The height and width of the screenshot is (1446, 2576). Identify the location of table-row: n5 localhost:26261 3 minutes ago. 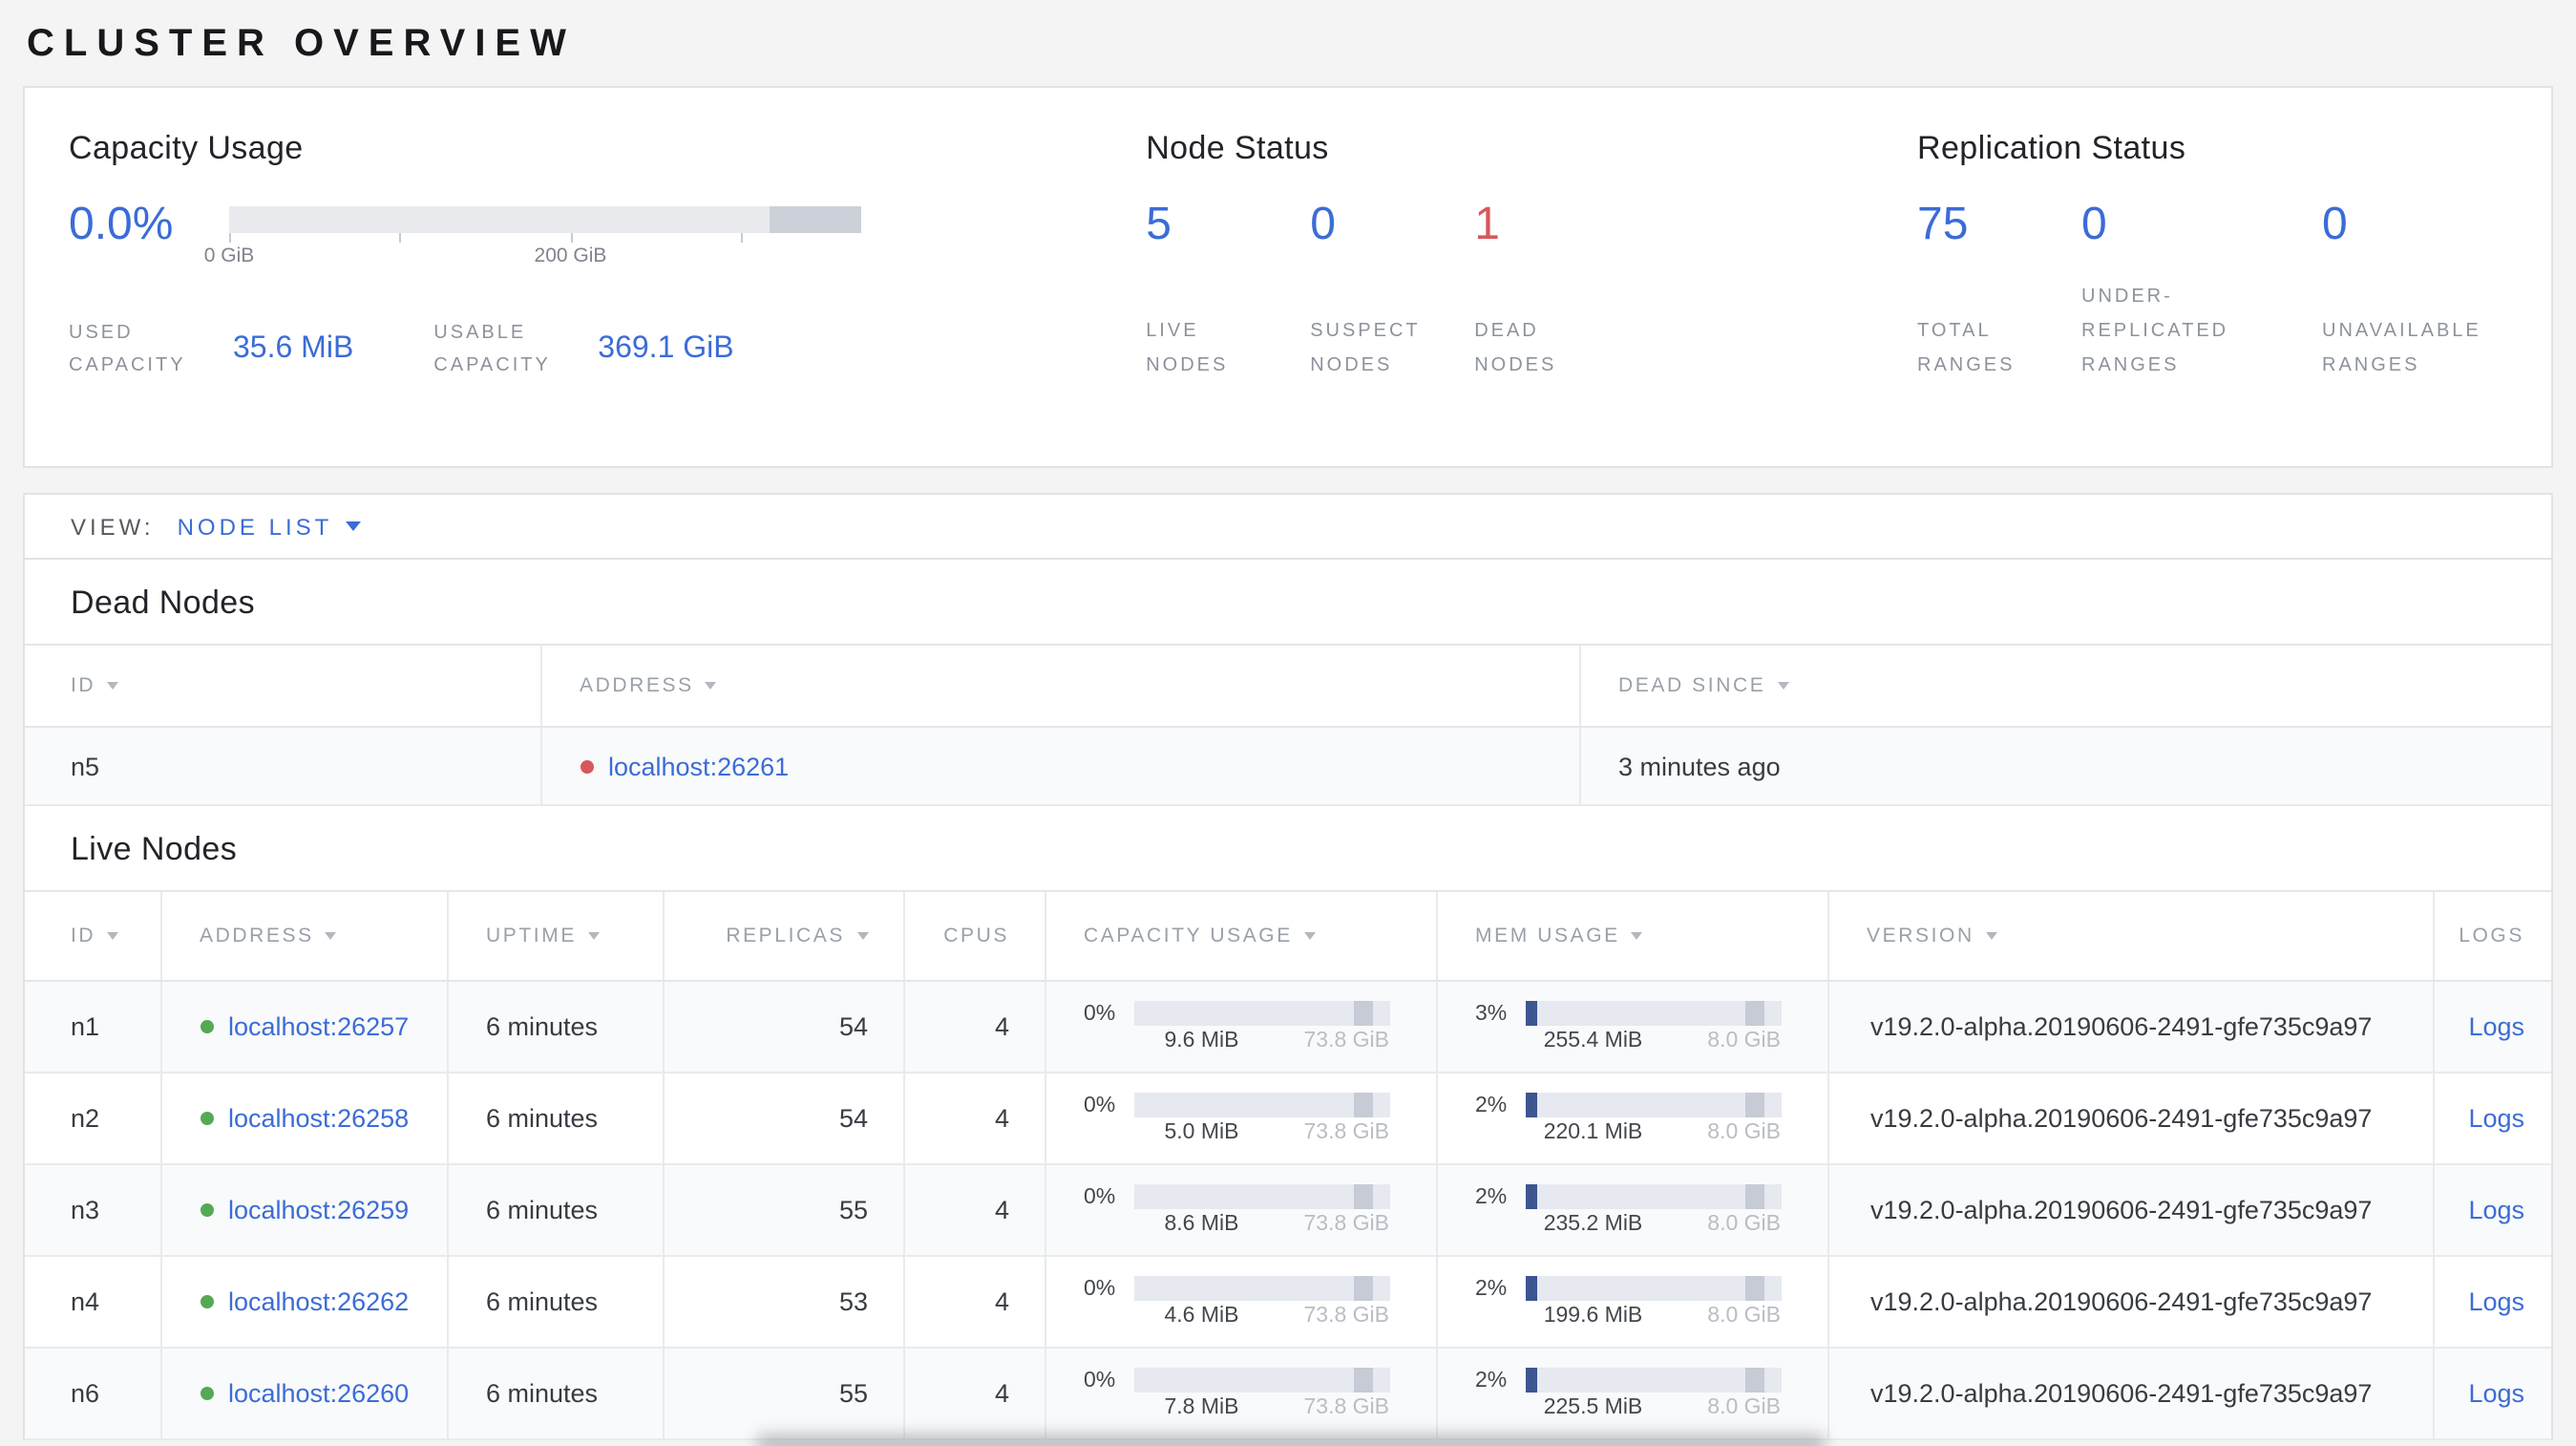
(1288, 767).